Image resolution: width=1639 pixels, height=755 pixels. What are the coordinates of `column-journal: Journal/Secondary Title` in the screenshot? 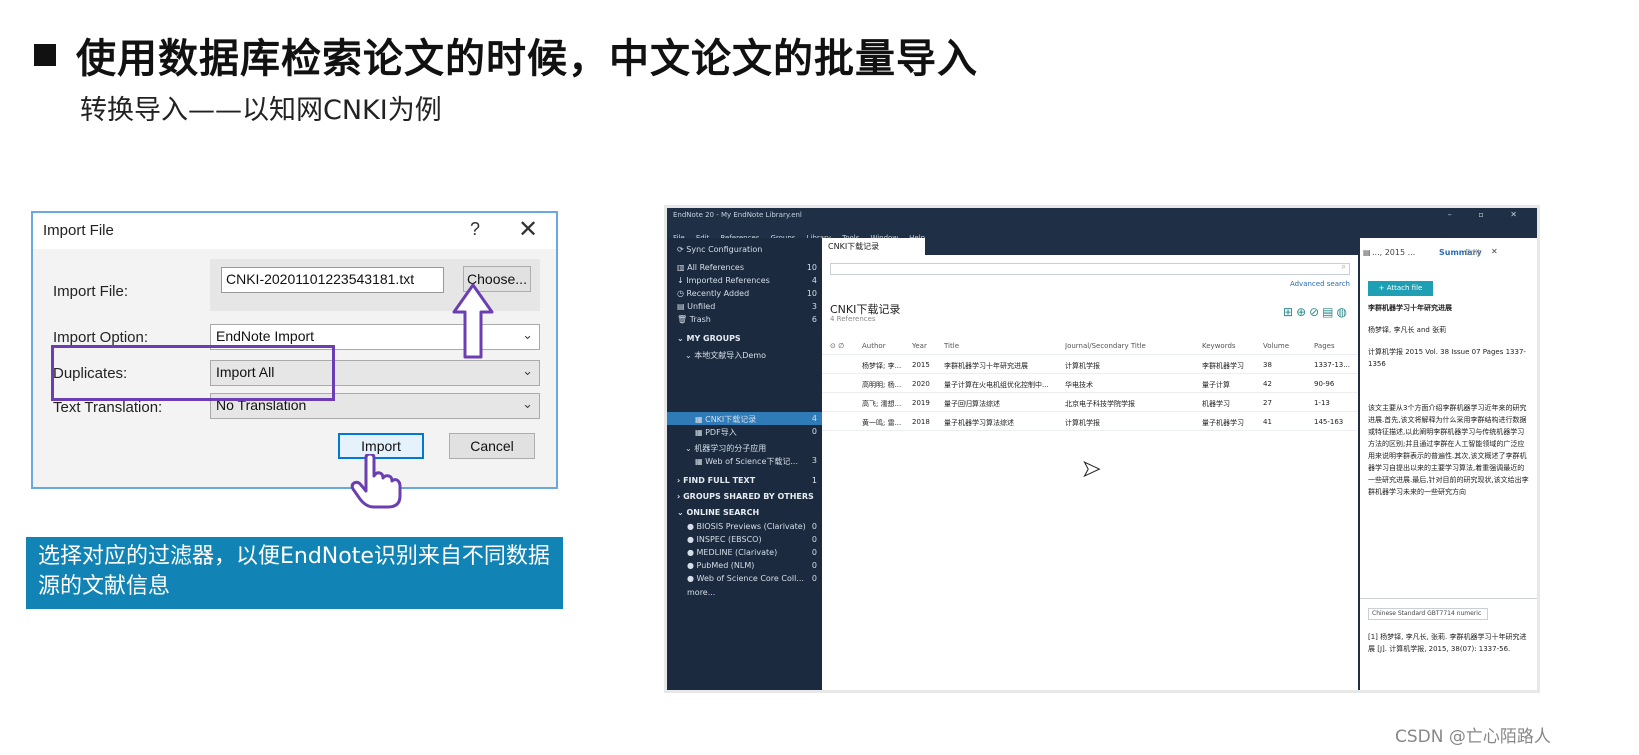 It's located at (1130, 346).